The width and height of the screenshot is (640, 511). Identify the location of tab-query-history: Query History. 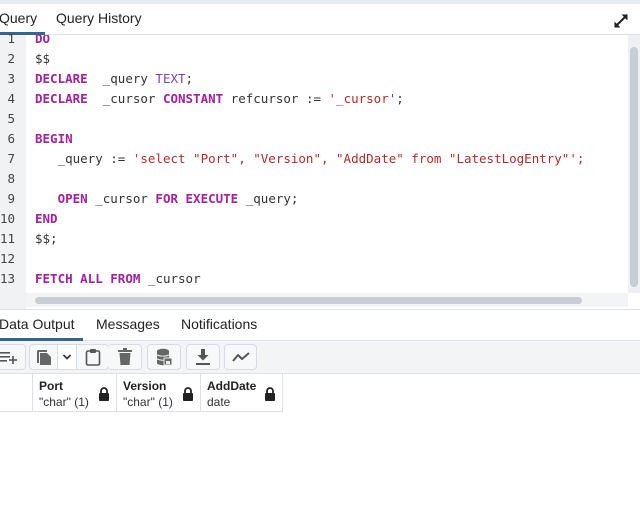
(99, 18).